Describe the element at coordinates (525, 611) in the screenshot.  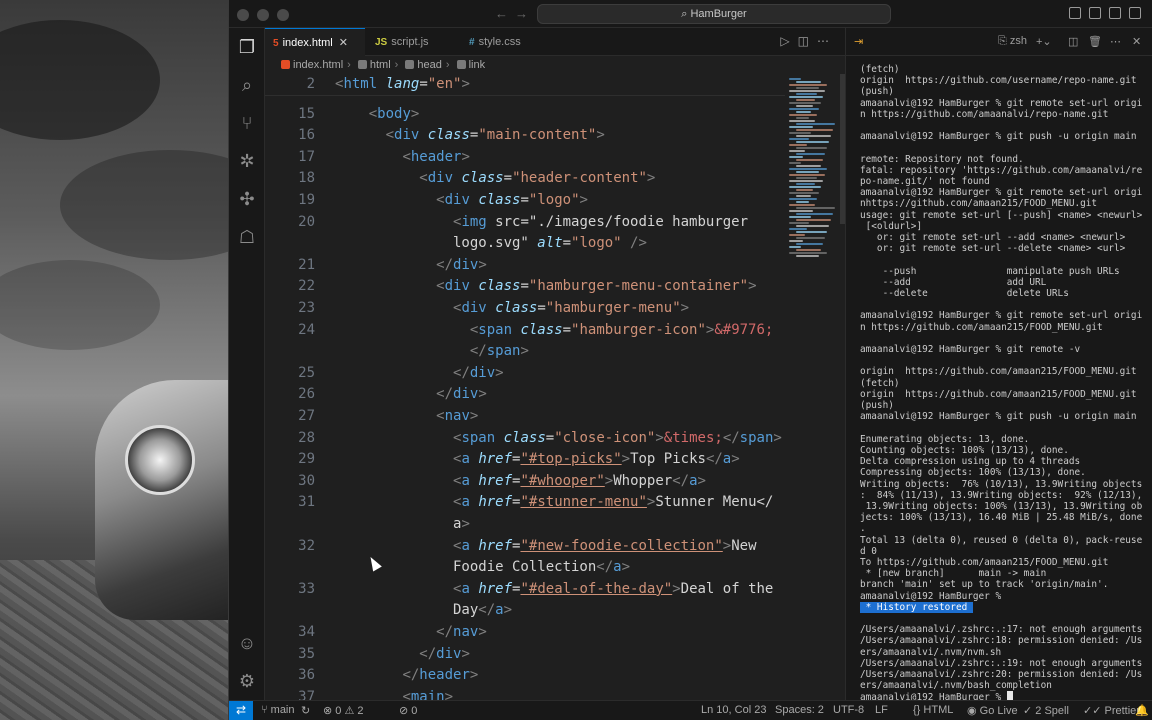
I see `code-line: Day</a>` at that location.